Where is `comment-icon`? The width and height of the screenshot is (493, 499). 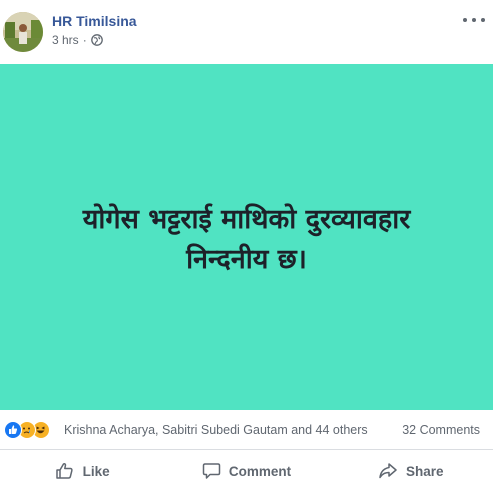
comment-icon is located at coordinates (211, 471).